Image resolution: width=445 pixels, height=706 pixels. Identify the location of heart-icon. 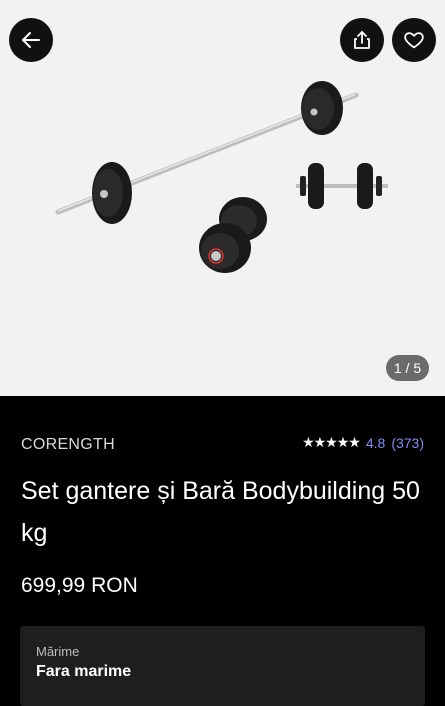
(414, 40).